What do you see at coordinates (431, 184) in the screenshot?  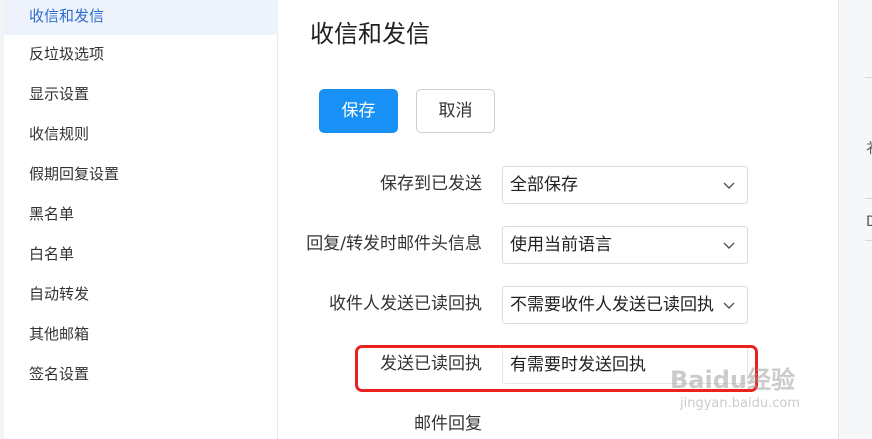 I see `save-to-sent-label: 保存到已发送` at bounding box center [431, 184].